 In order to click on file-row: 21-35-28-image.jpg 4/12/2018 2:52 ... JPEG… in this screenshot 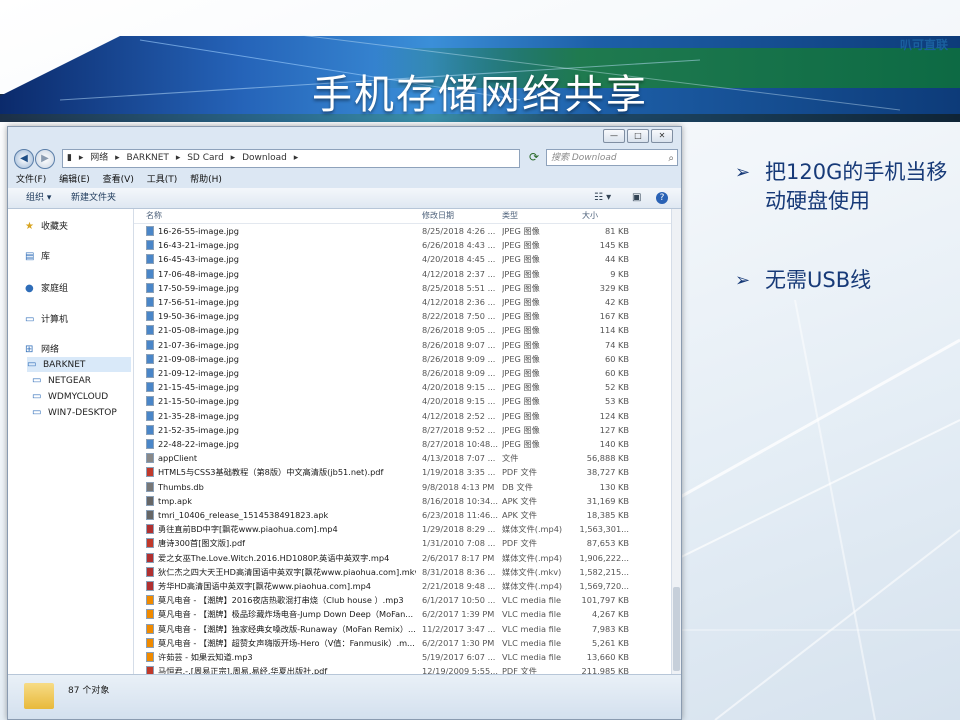, I will do `click(402, 416)`.